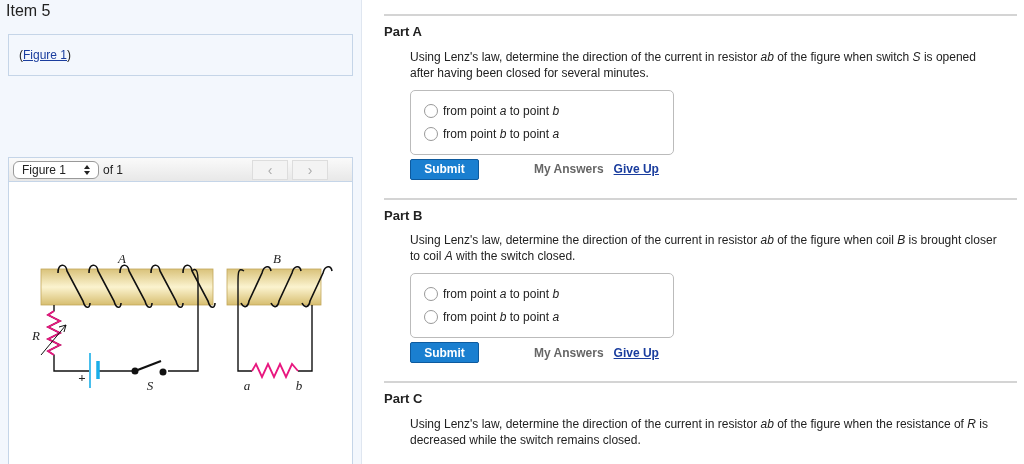  Describe the element at coordinates (403, 399) in the screenshot. I see `part-title: Part C` at that location.